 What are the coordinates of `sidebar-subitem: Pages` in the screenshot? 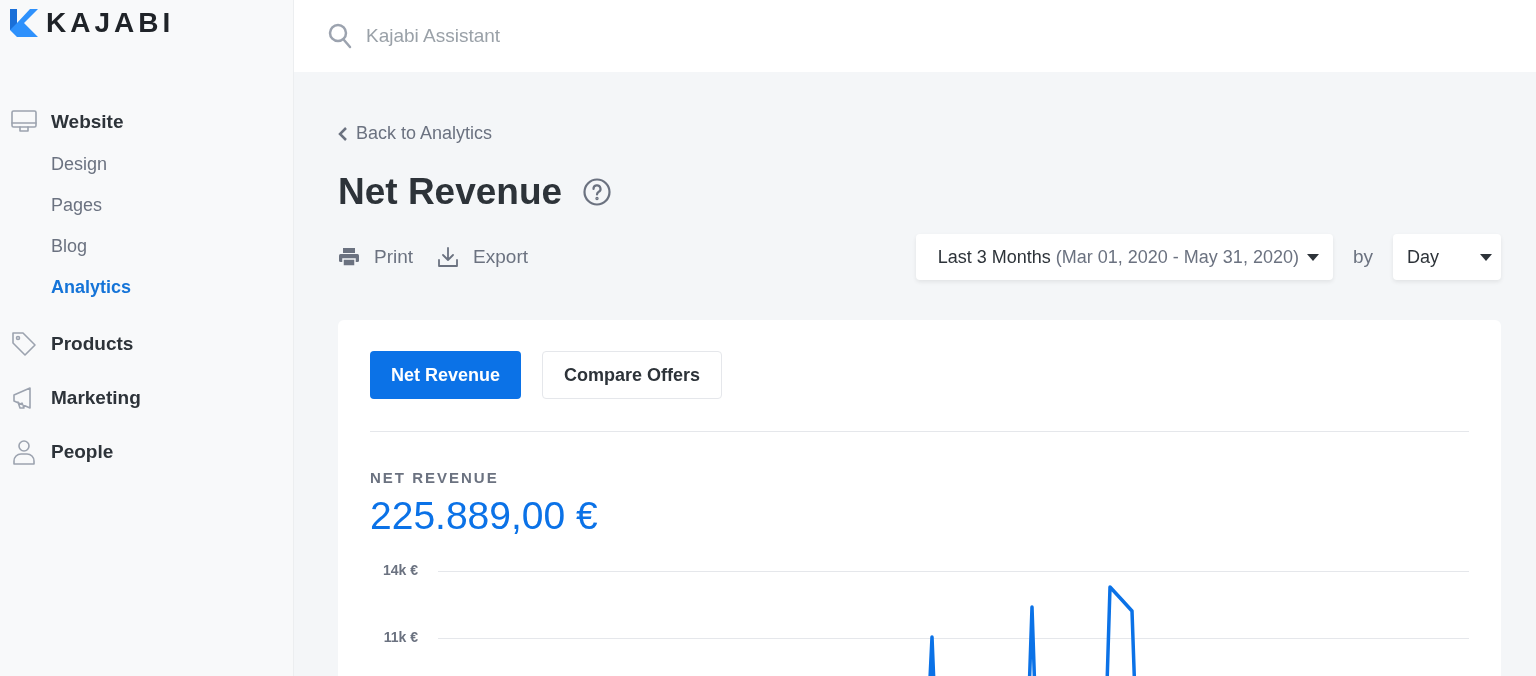 It's located at (146, 205).